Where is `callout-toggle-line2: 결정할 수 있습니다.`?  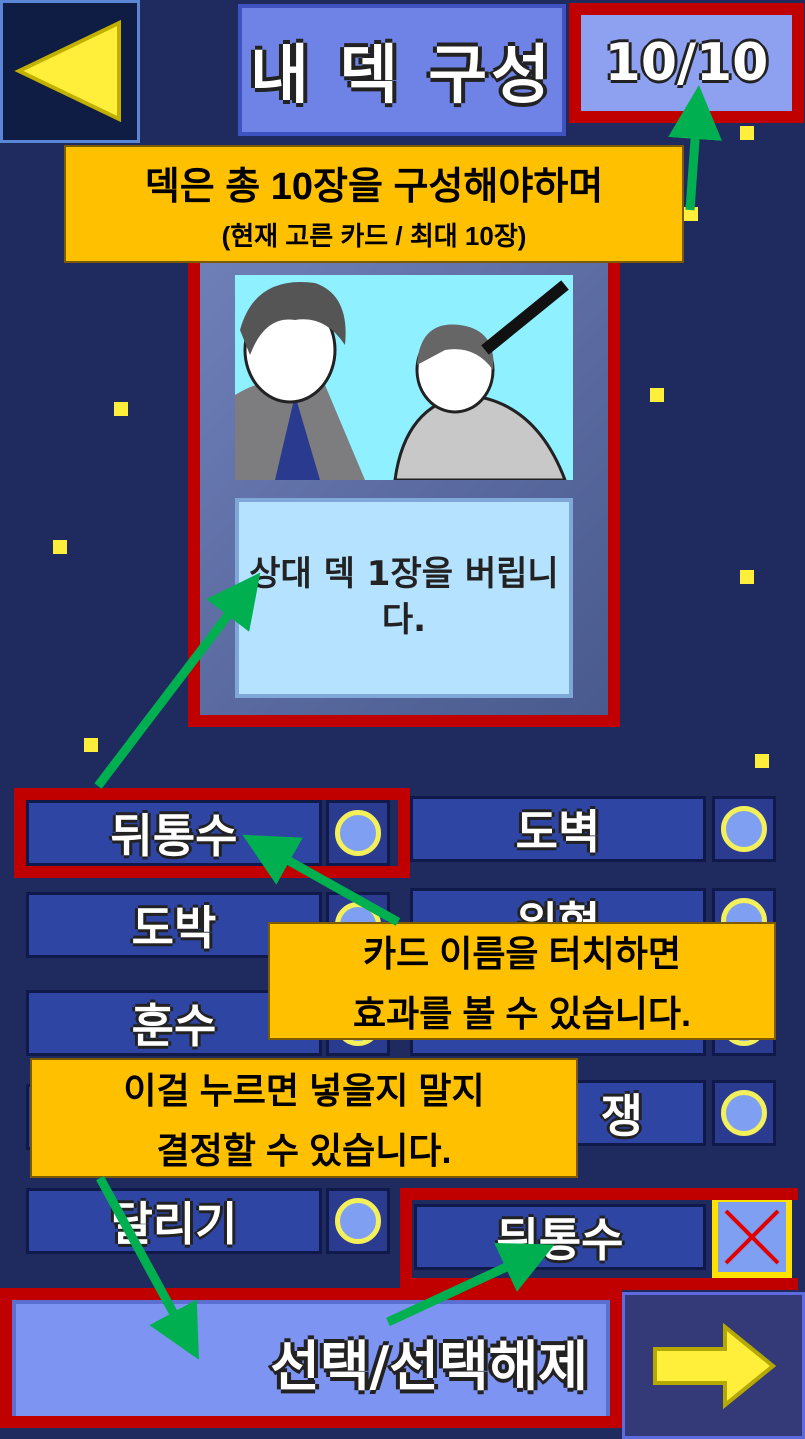
callout-toggle-line2: 결정할 수 있습니다. is located at coordinates (304, 1150).